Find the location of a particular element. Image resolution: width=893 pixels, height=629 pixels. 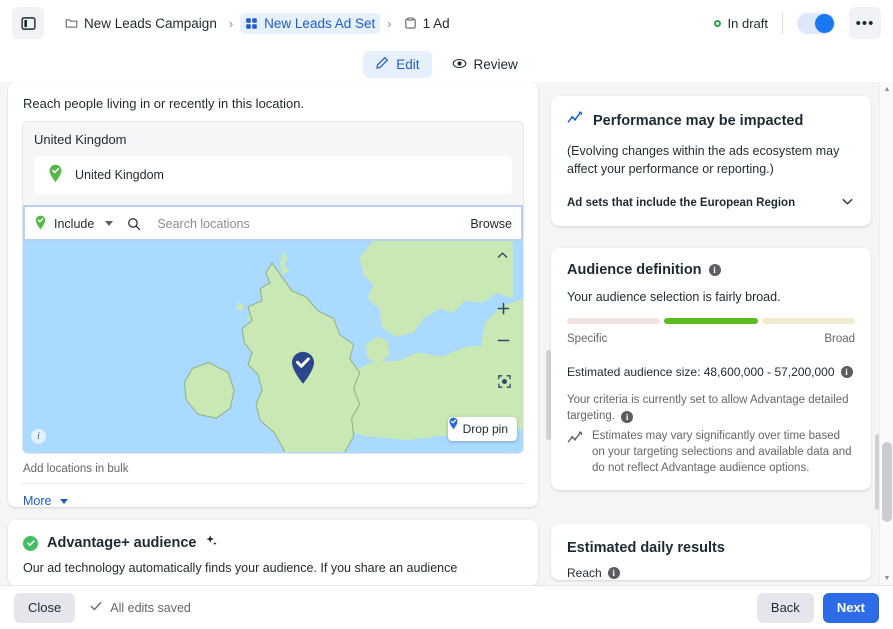

scroll-up-arrow-icon: ▲ is located at coordinates (886, 89).